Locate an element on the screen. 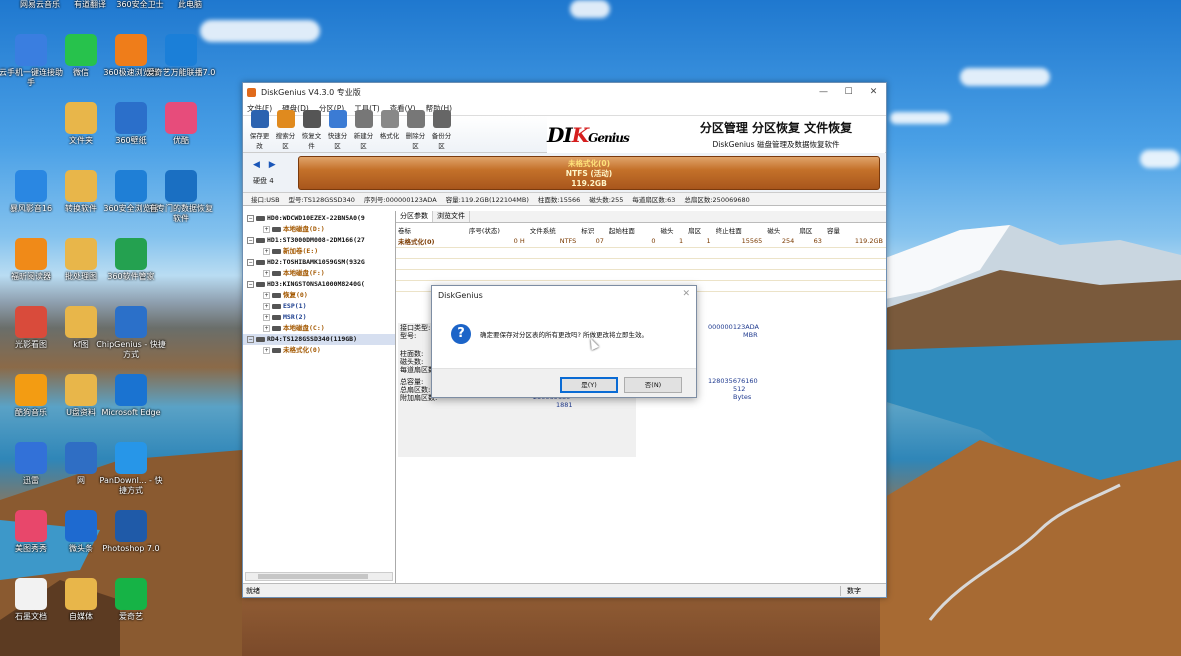  tab-browse-files: 浏览文件 is located at coordinates (451, 216).